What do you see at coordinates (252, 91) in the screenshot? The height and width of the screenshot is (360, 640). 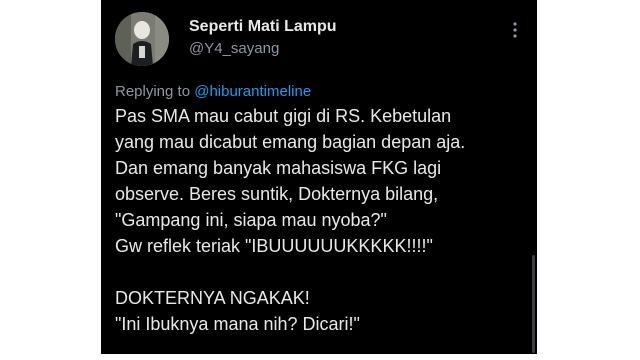 I see `replying-to-mention-link: @hiburantimeline` at bounding box center [252, 91].